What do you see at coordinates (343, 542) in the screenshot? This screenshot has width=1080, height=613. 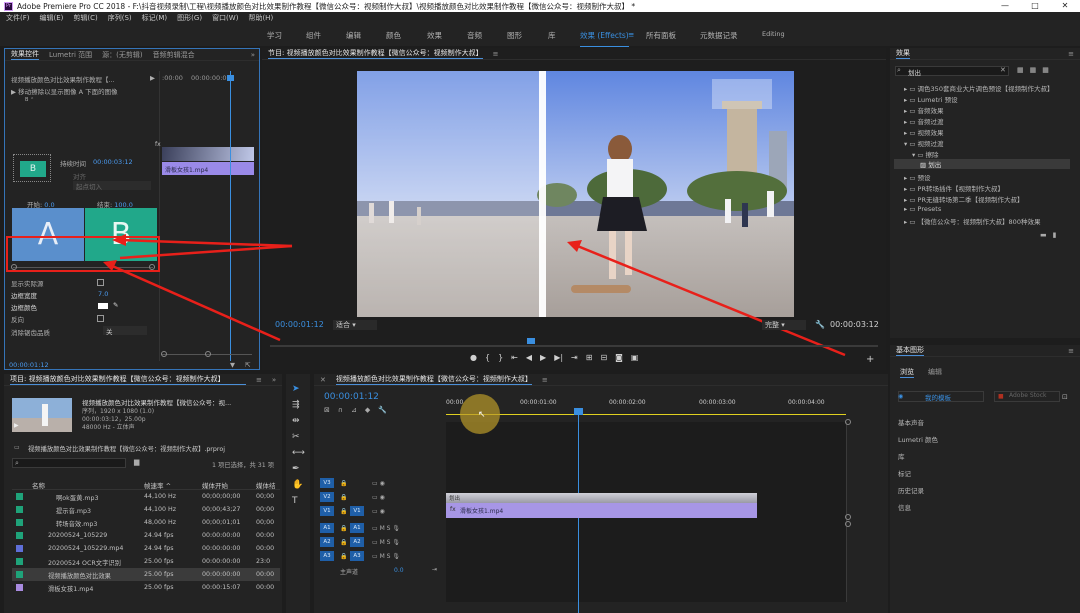 I see `a2-lock-icon: 🔒` at bounding box center [343, 542].